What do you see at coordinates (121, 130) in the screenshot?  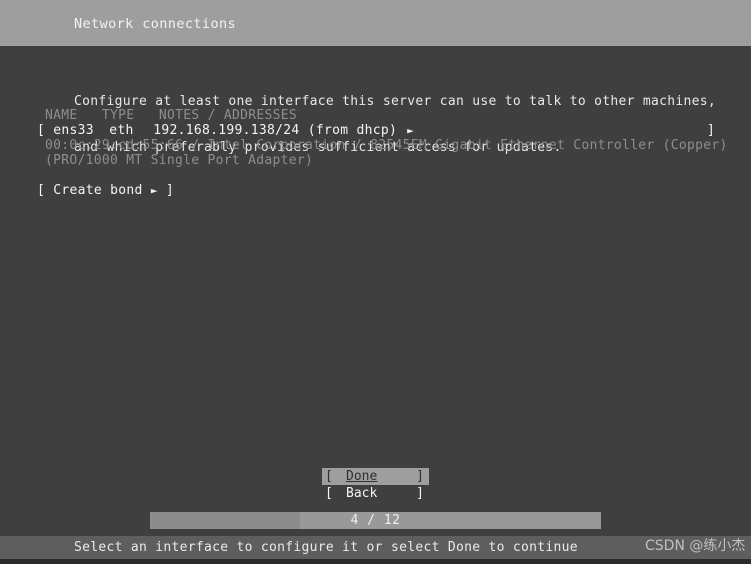 I see `interface-type: eth` at bounding box center [121, 130].